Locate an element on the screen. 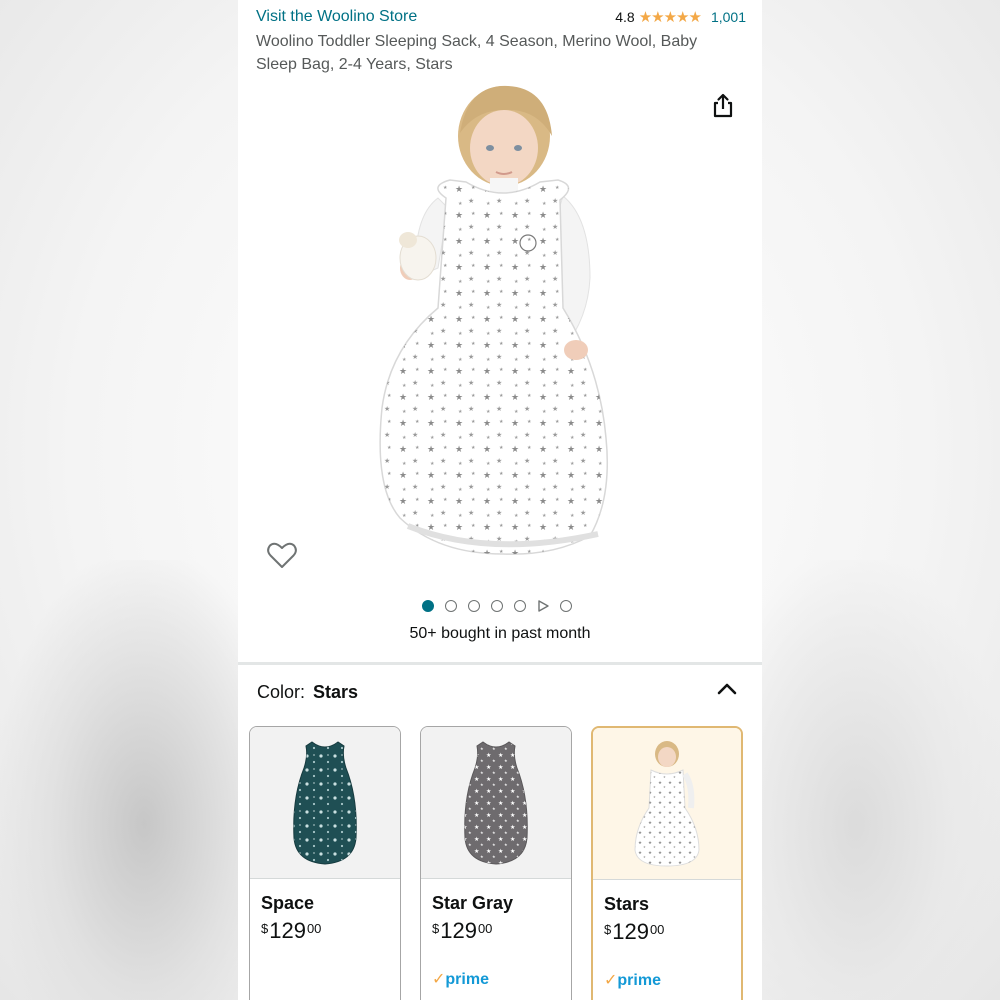 This screenshot has height=1000, width=1000. color-label: Color: is located at coordinates (281, 692).